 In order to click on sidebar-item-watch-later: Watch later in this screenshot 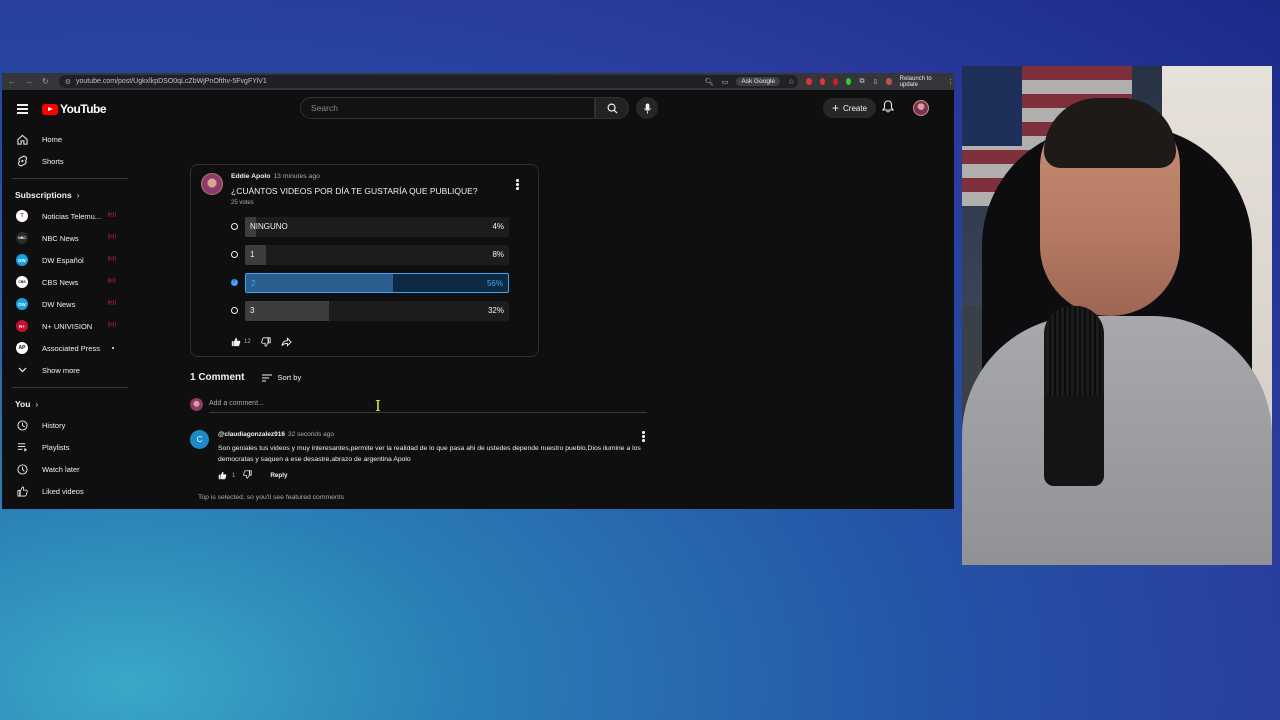, I will do `click(66, 469)`.